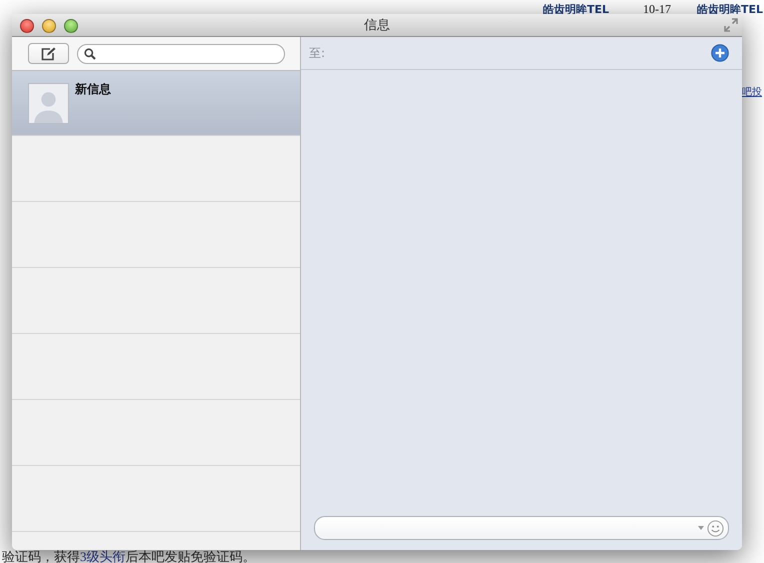 This screenshot has width=764, height=563. Describe the element at coordinates (90, 54) in the screenshot. I see `search-icon` at that location.